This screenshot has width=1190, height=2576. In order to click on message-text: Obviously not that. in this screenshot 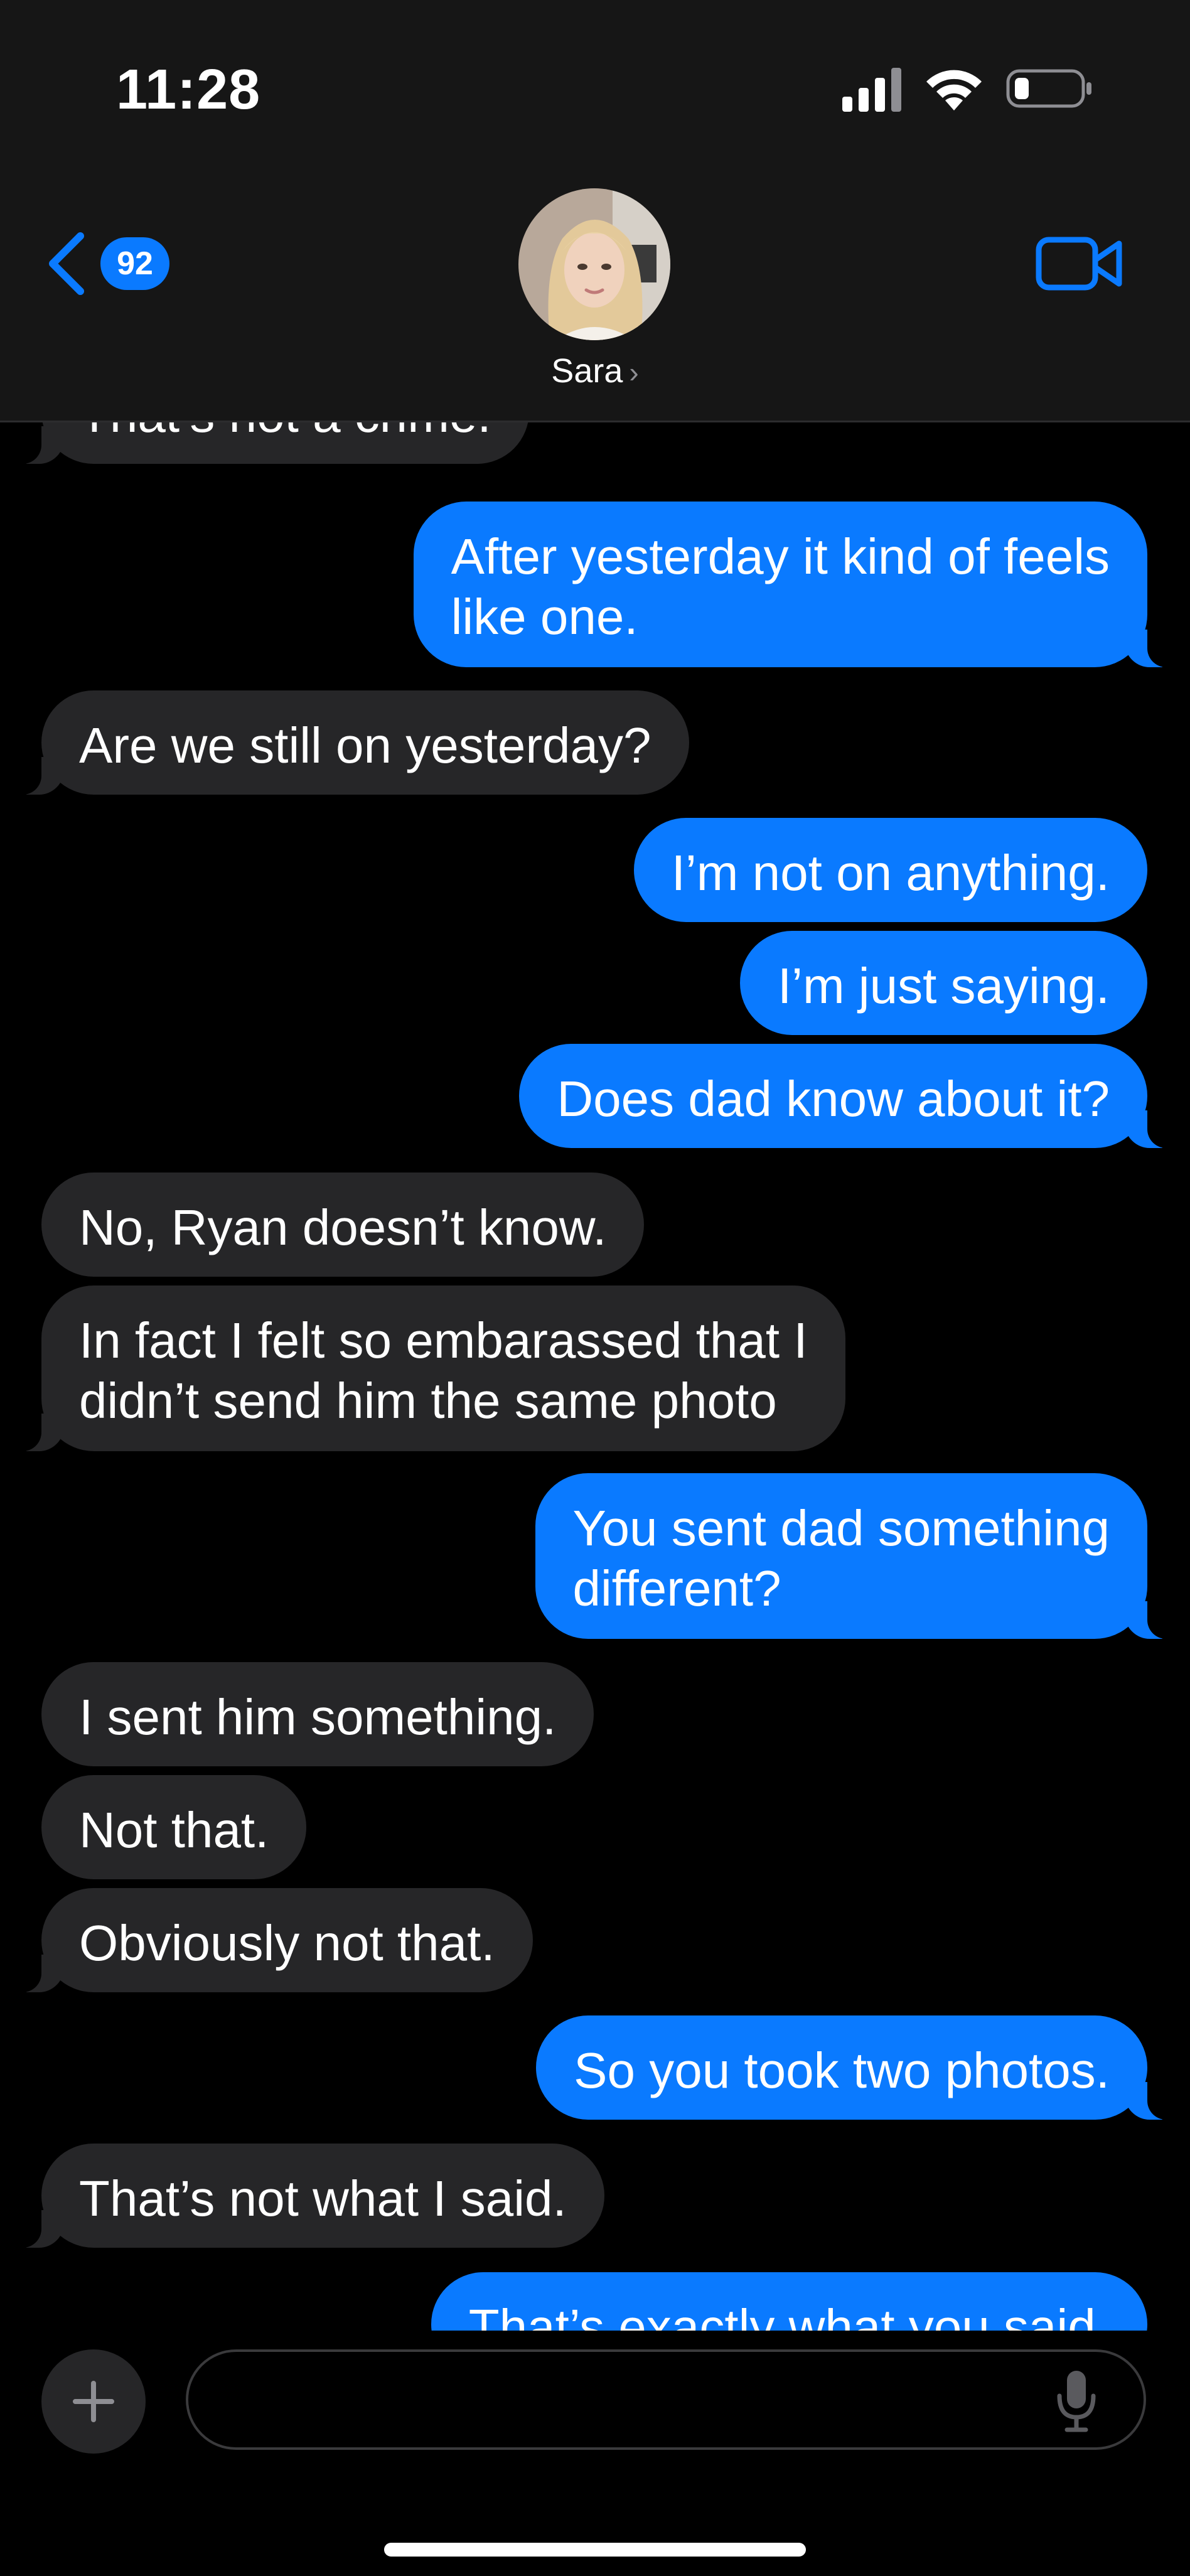, I will do `click(287, 1943)`.